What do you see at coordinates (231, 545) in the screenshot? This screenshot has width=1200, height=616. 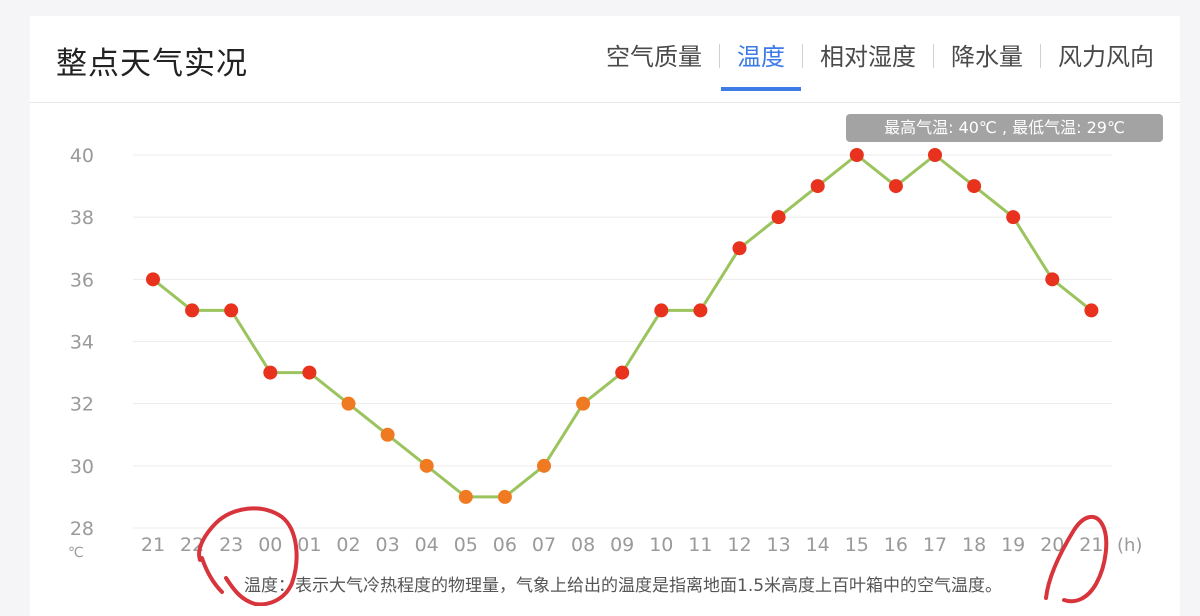 I see `x-tick-label: 23` at bounding box center [231, 545].